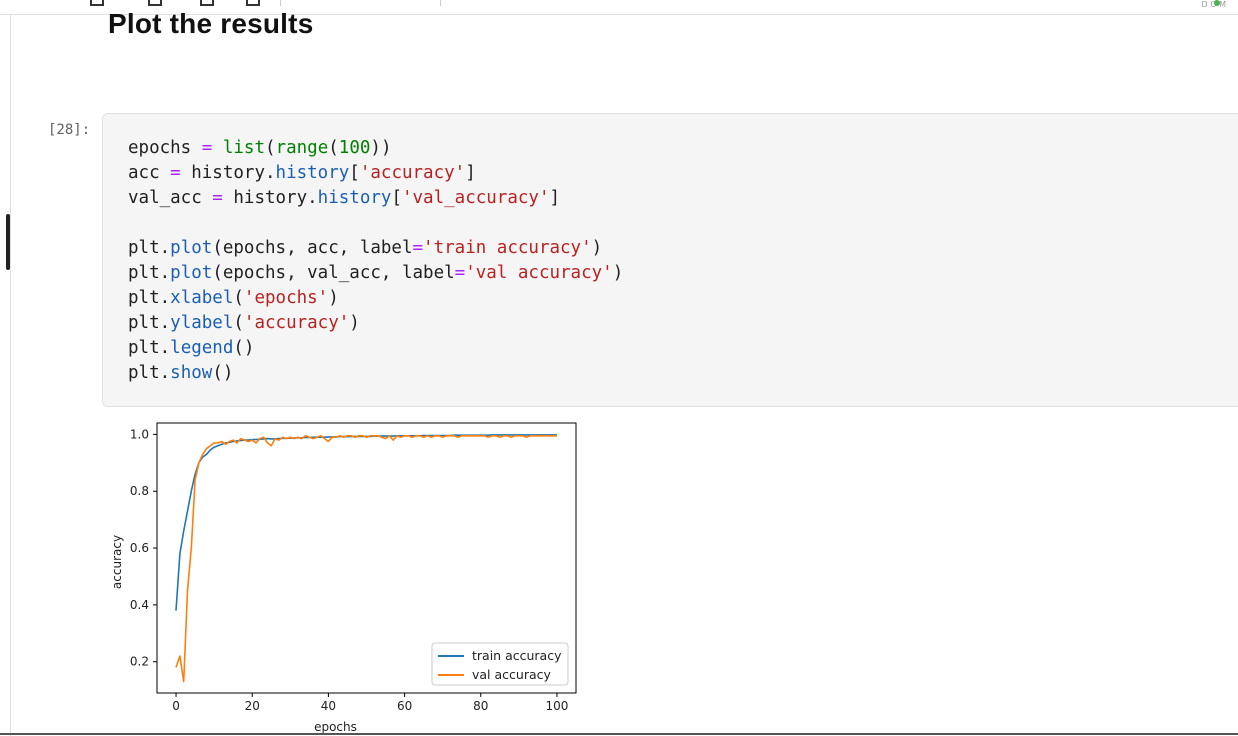 This screenshot has width=1238, height=736. Describe the element at coordinates (375, 348) in the screenshot. I see `code-line: plt.legend()` at that location.